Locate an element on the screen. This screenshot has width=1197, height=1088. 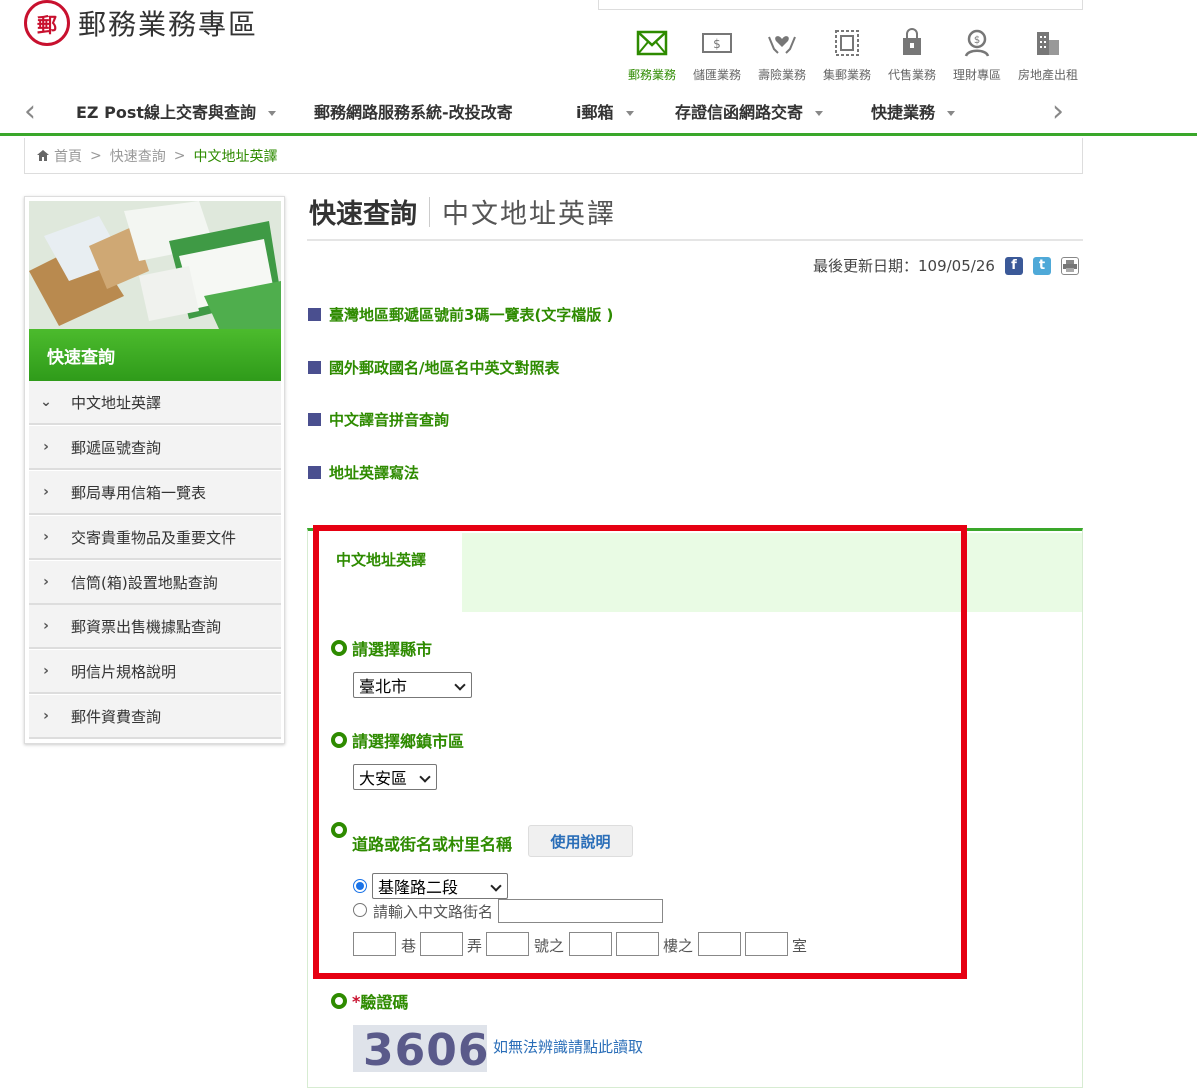
service-label: 代售業務 is located at coordinates (911, 75).